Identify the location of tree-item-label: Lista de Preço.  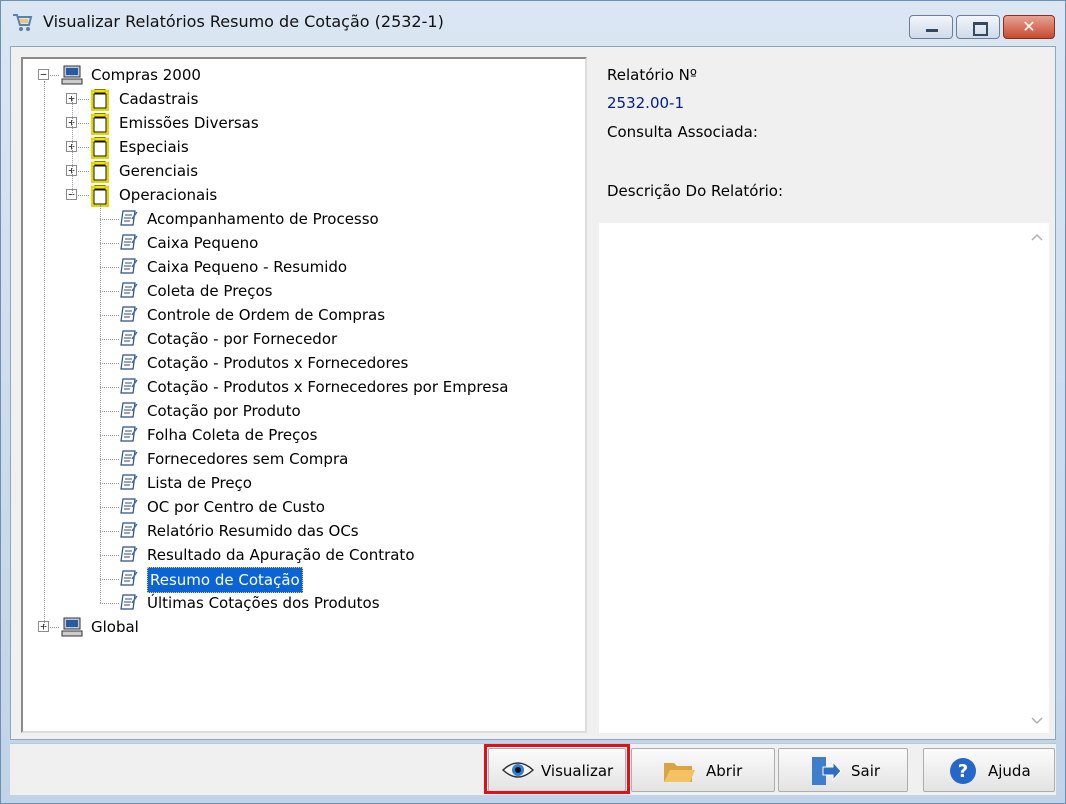
(199, 483).